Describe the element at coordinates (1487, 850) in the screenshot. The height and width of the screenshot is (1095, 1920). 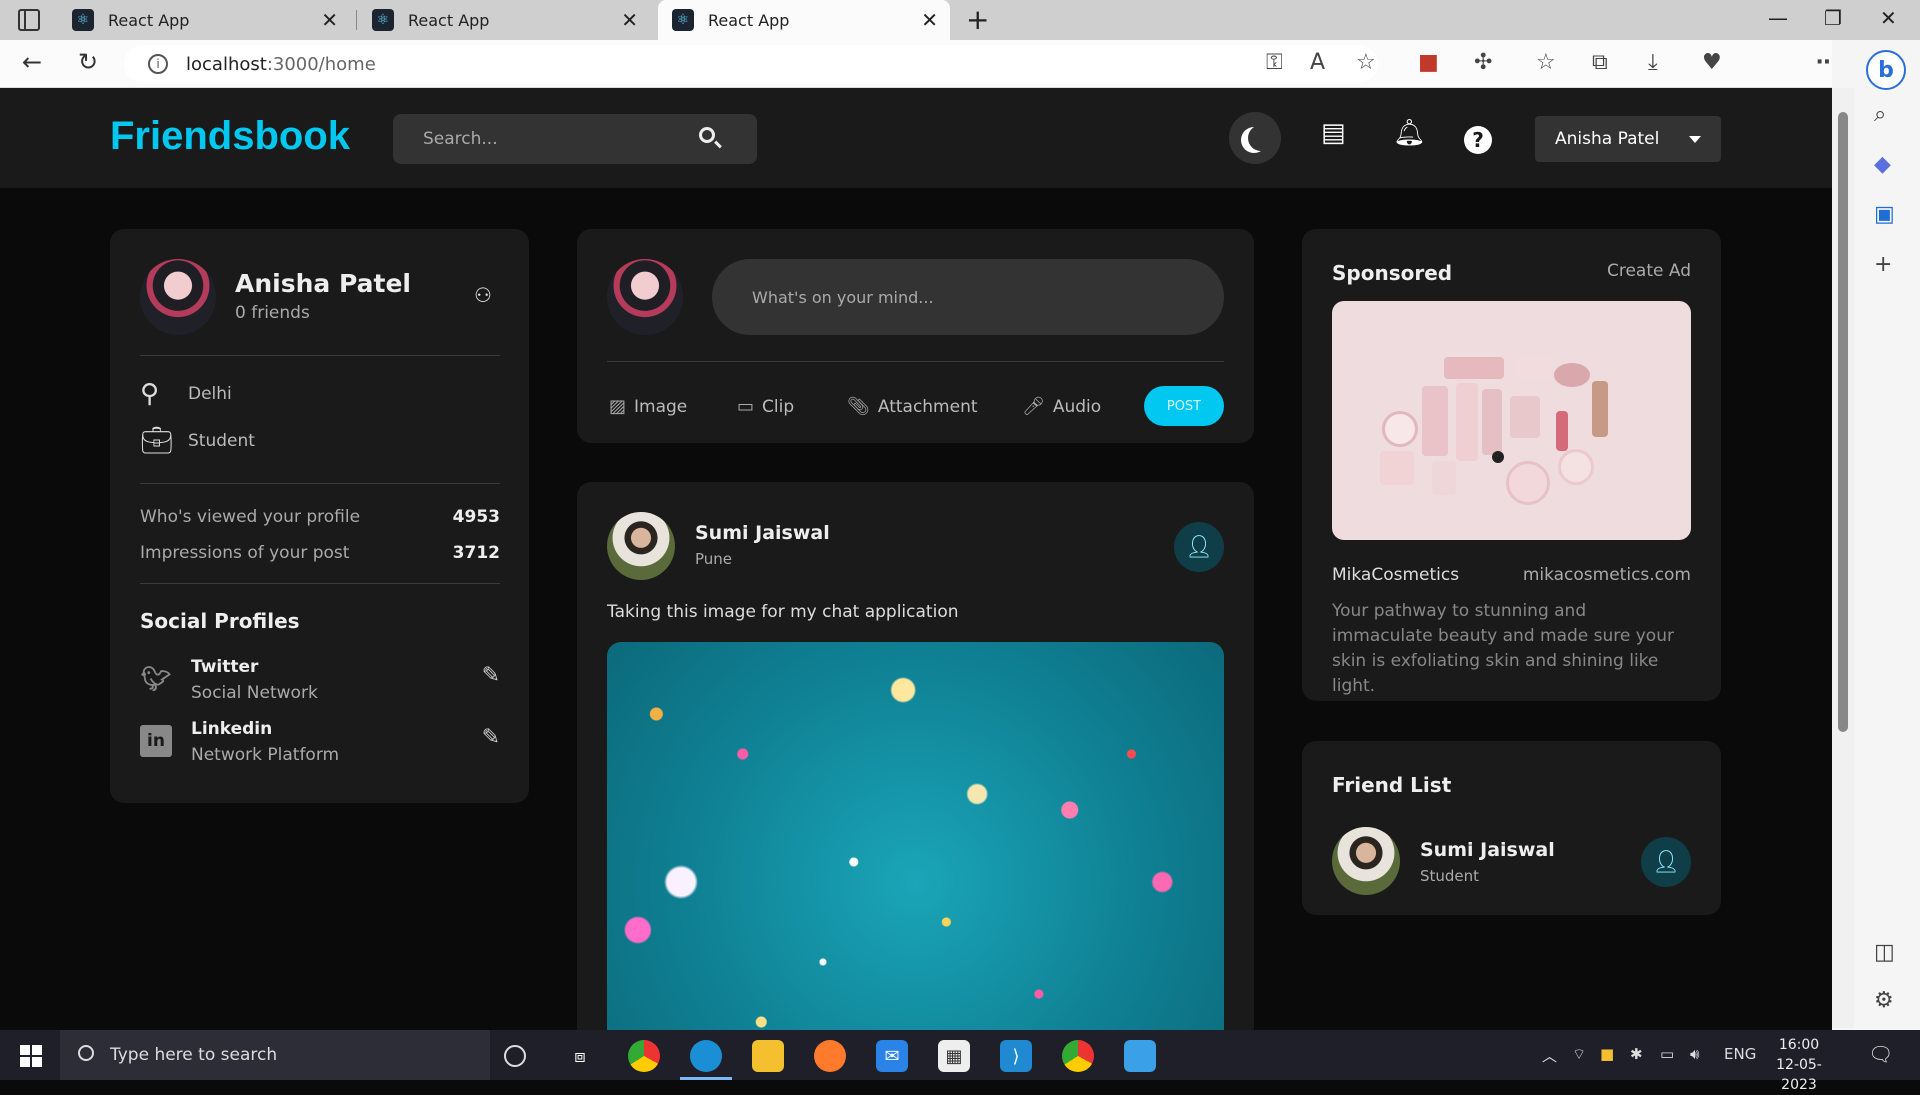
I see `friend-name: Sumi Jaiswal` at that location.